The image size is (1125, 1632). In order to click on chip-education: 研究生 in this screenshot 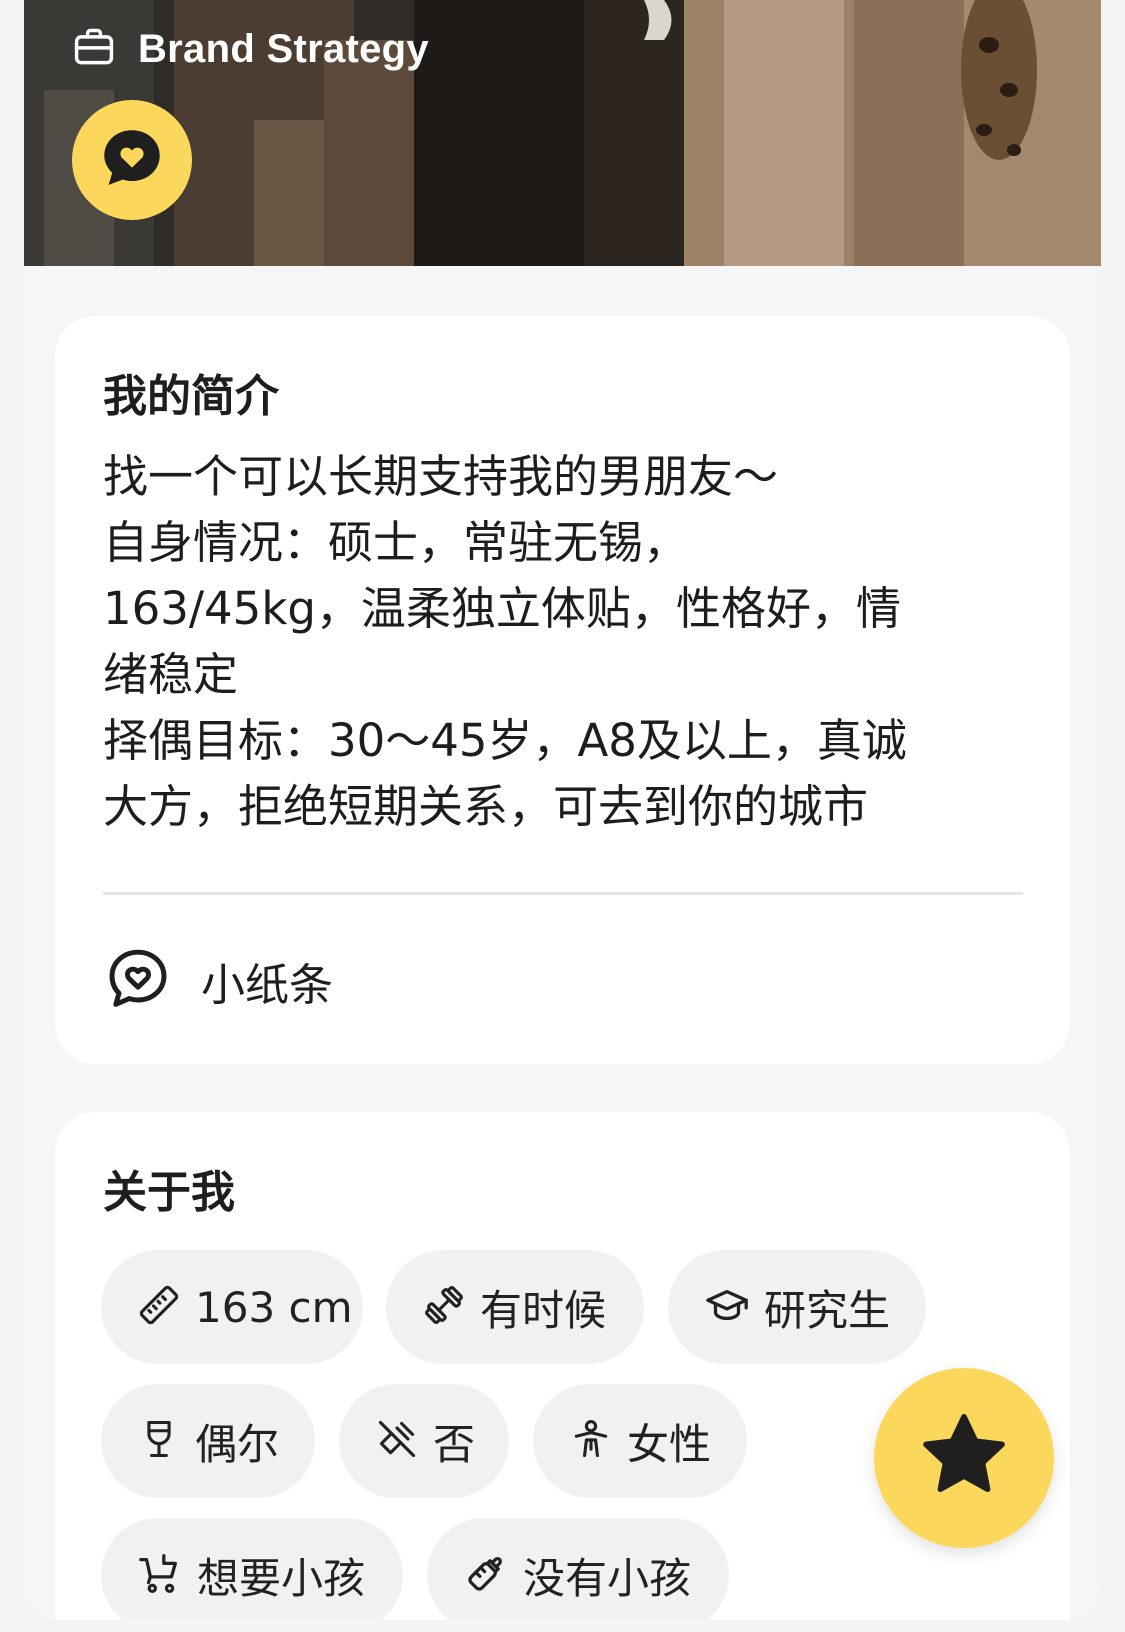, I will do `click(797, 1307)`.